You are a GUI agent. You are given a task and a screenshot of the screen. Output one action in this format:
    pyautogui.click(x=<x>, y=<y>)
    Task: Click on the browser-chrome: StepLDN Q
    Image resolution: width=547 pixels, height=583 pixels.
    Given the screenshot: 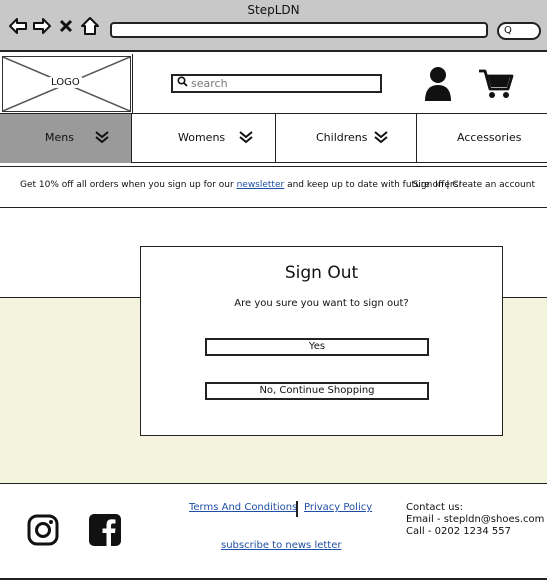 What is the action you would take?
    pyautogui.click(x=273, y=26)
    